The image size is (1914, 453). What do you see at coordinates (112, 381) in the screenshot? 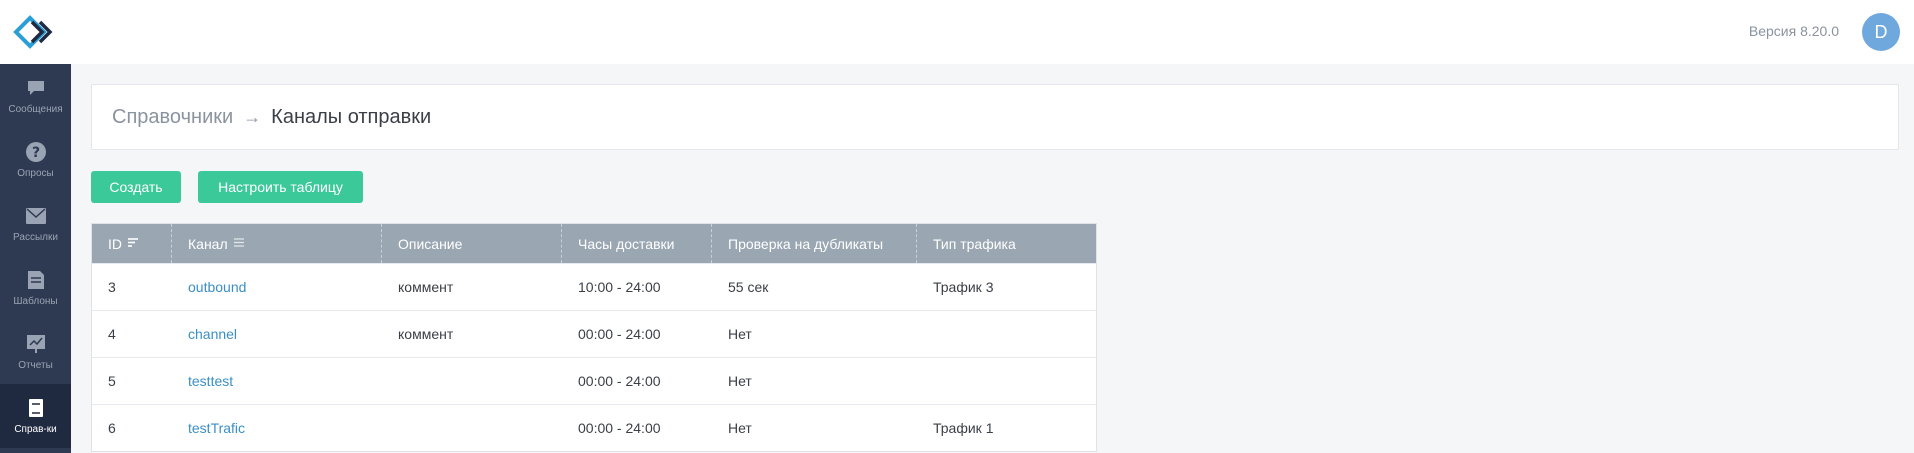
I see `cell-id: 5` at bounding box center [112, 381].